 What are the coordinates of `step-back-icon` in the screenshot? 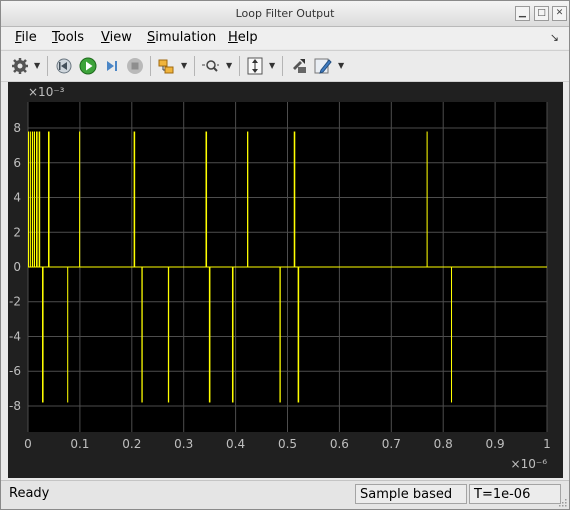 It's located at (64, 66).